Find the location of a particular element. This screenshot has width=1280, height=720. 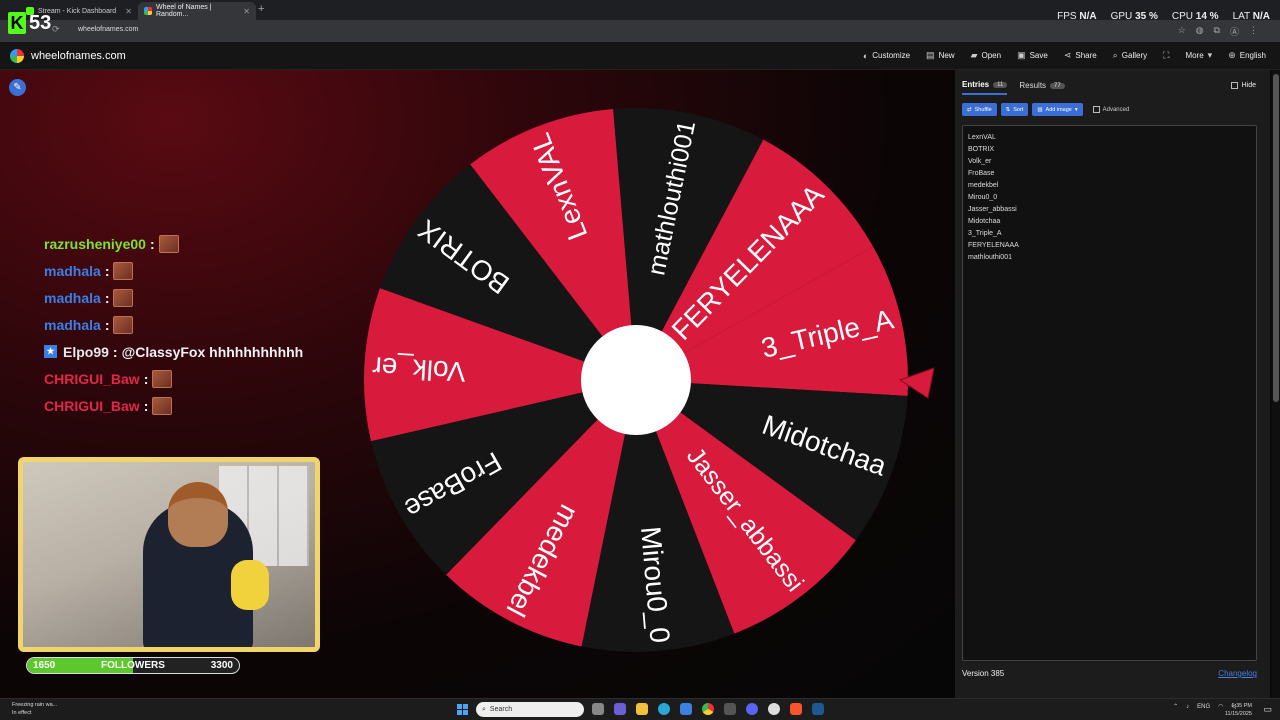

notification-icon: ▭ is located at coordinates (1267, 709).